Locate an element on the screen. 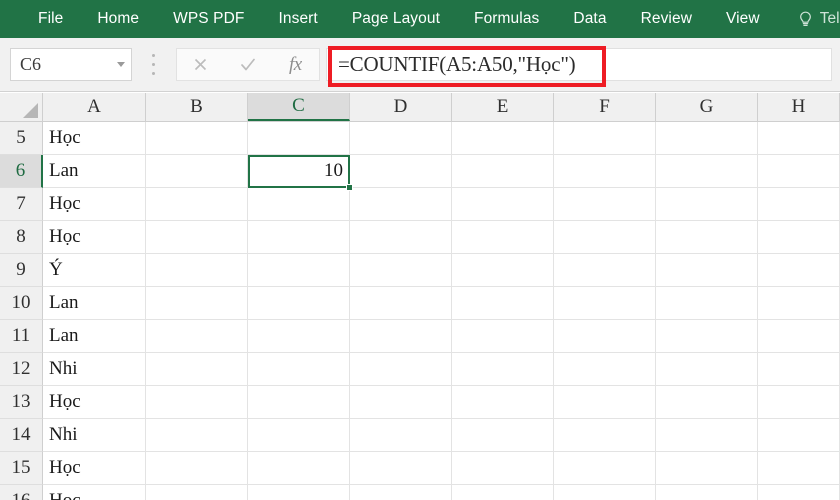  cell-H5 is located at coordinates (799, 138).